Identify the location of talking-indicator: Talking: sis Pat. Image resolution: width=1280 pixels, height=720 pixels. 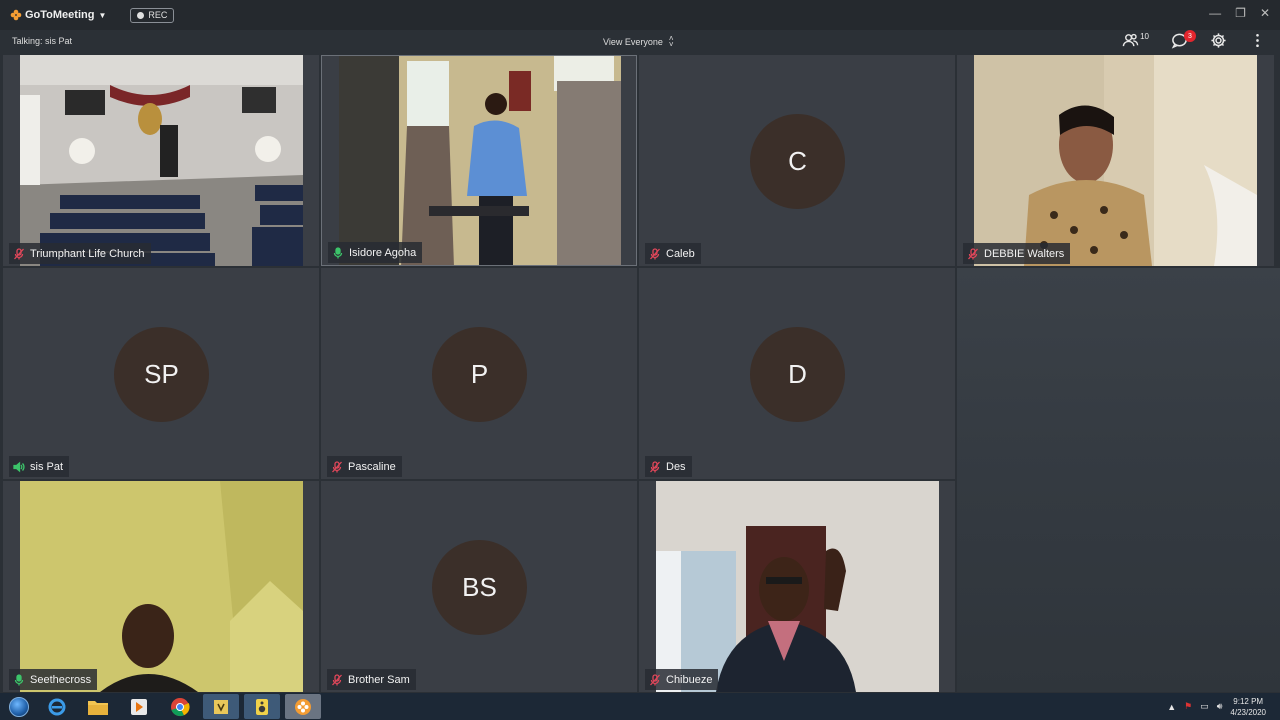
(42, 41).